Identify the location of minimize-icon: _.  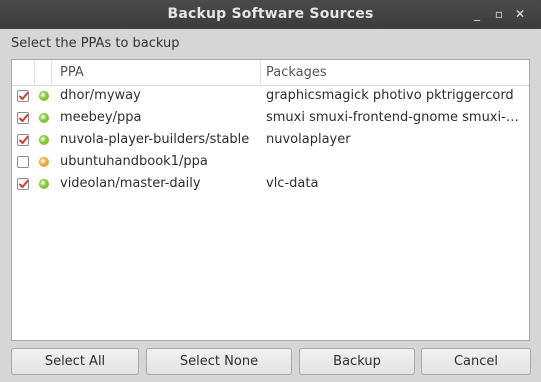
(477, 14).